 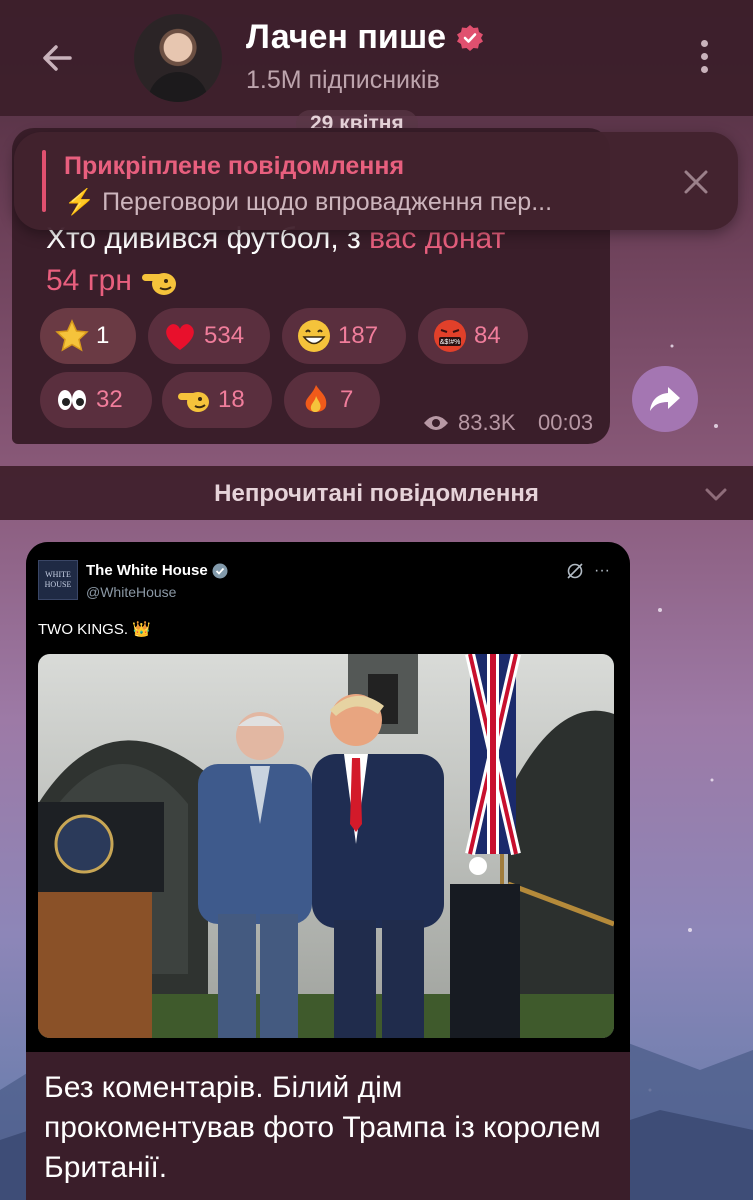 What do you see at coordinates (157, 570) in the screenshot?
I see `tweet-account: The White House` at bounding box center [157, 570].